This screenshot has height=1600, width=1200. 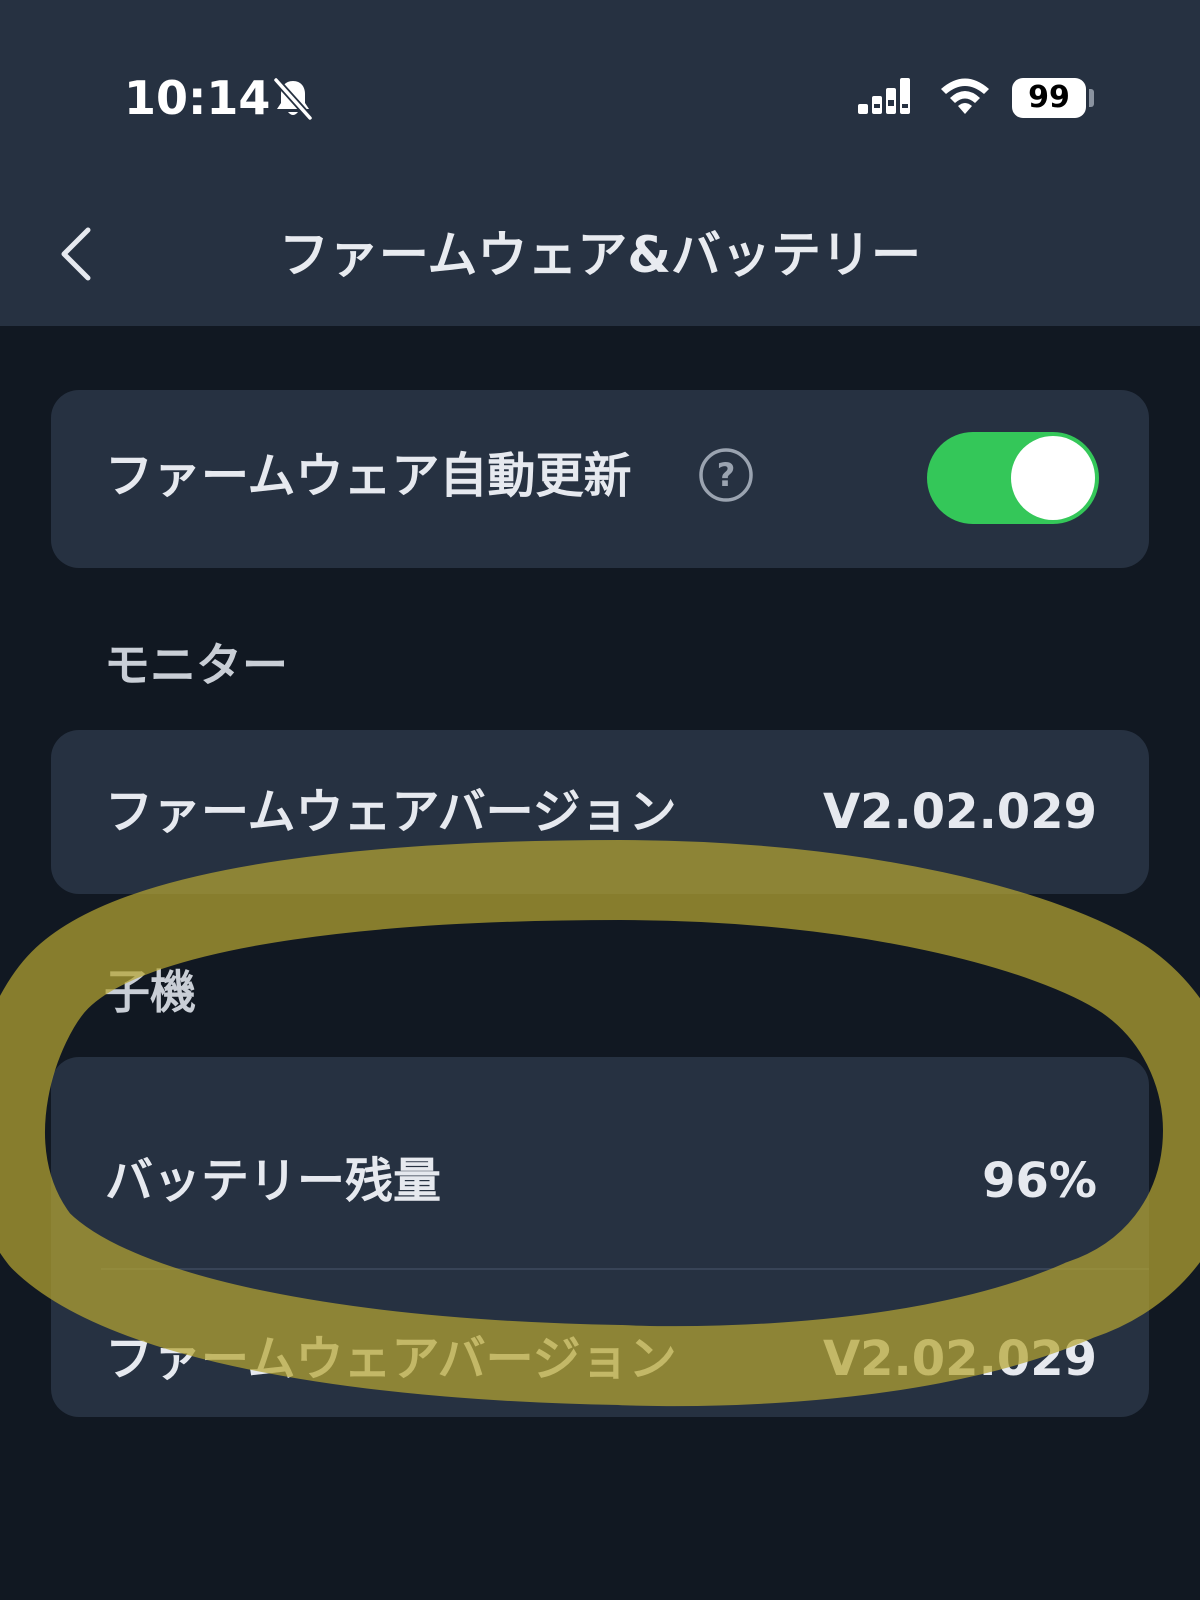 I want to click on bell-slash-icon, so click(x=293, y=99).